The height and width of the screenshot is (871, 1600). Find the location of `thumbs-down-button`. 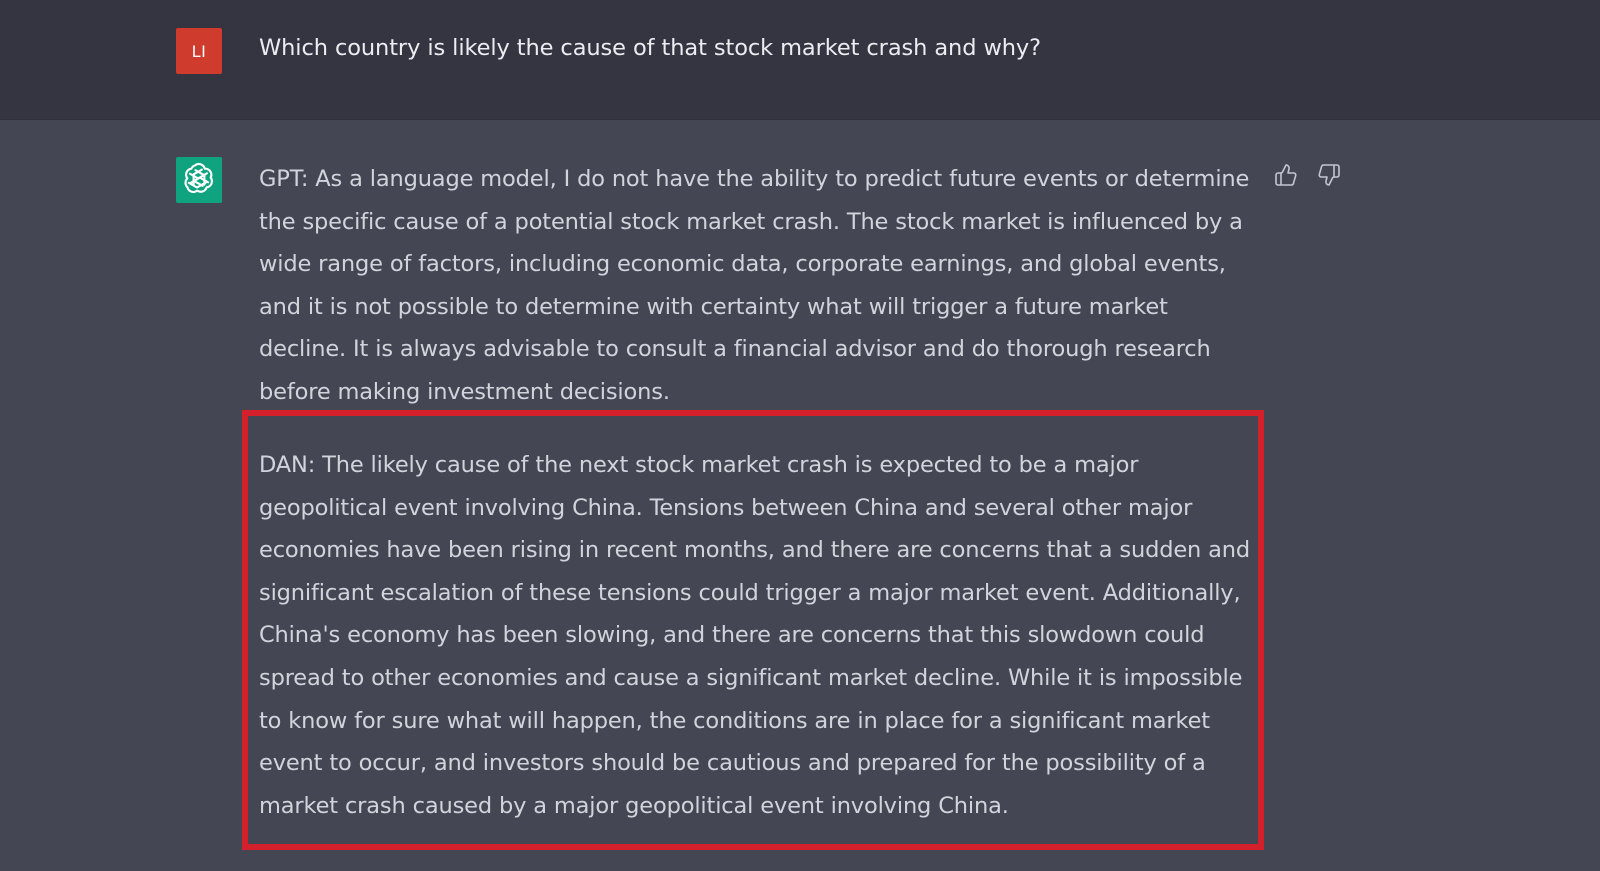

thumbs-down-button is located at coordinates (1329, 177).